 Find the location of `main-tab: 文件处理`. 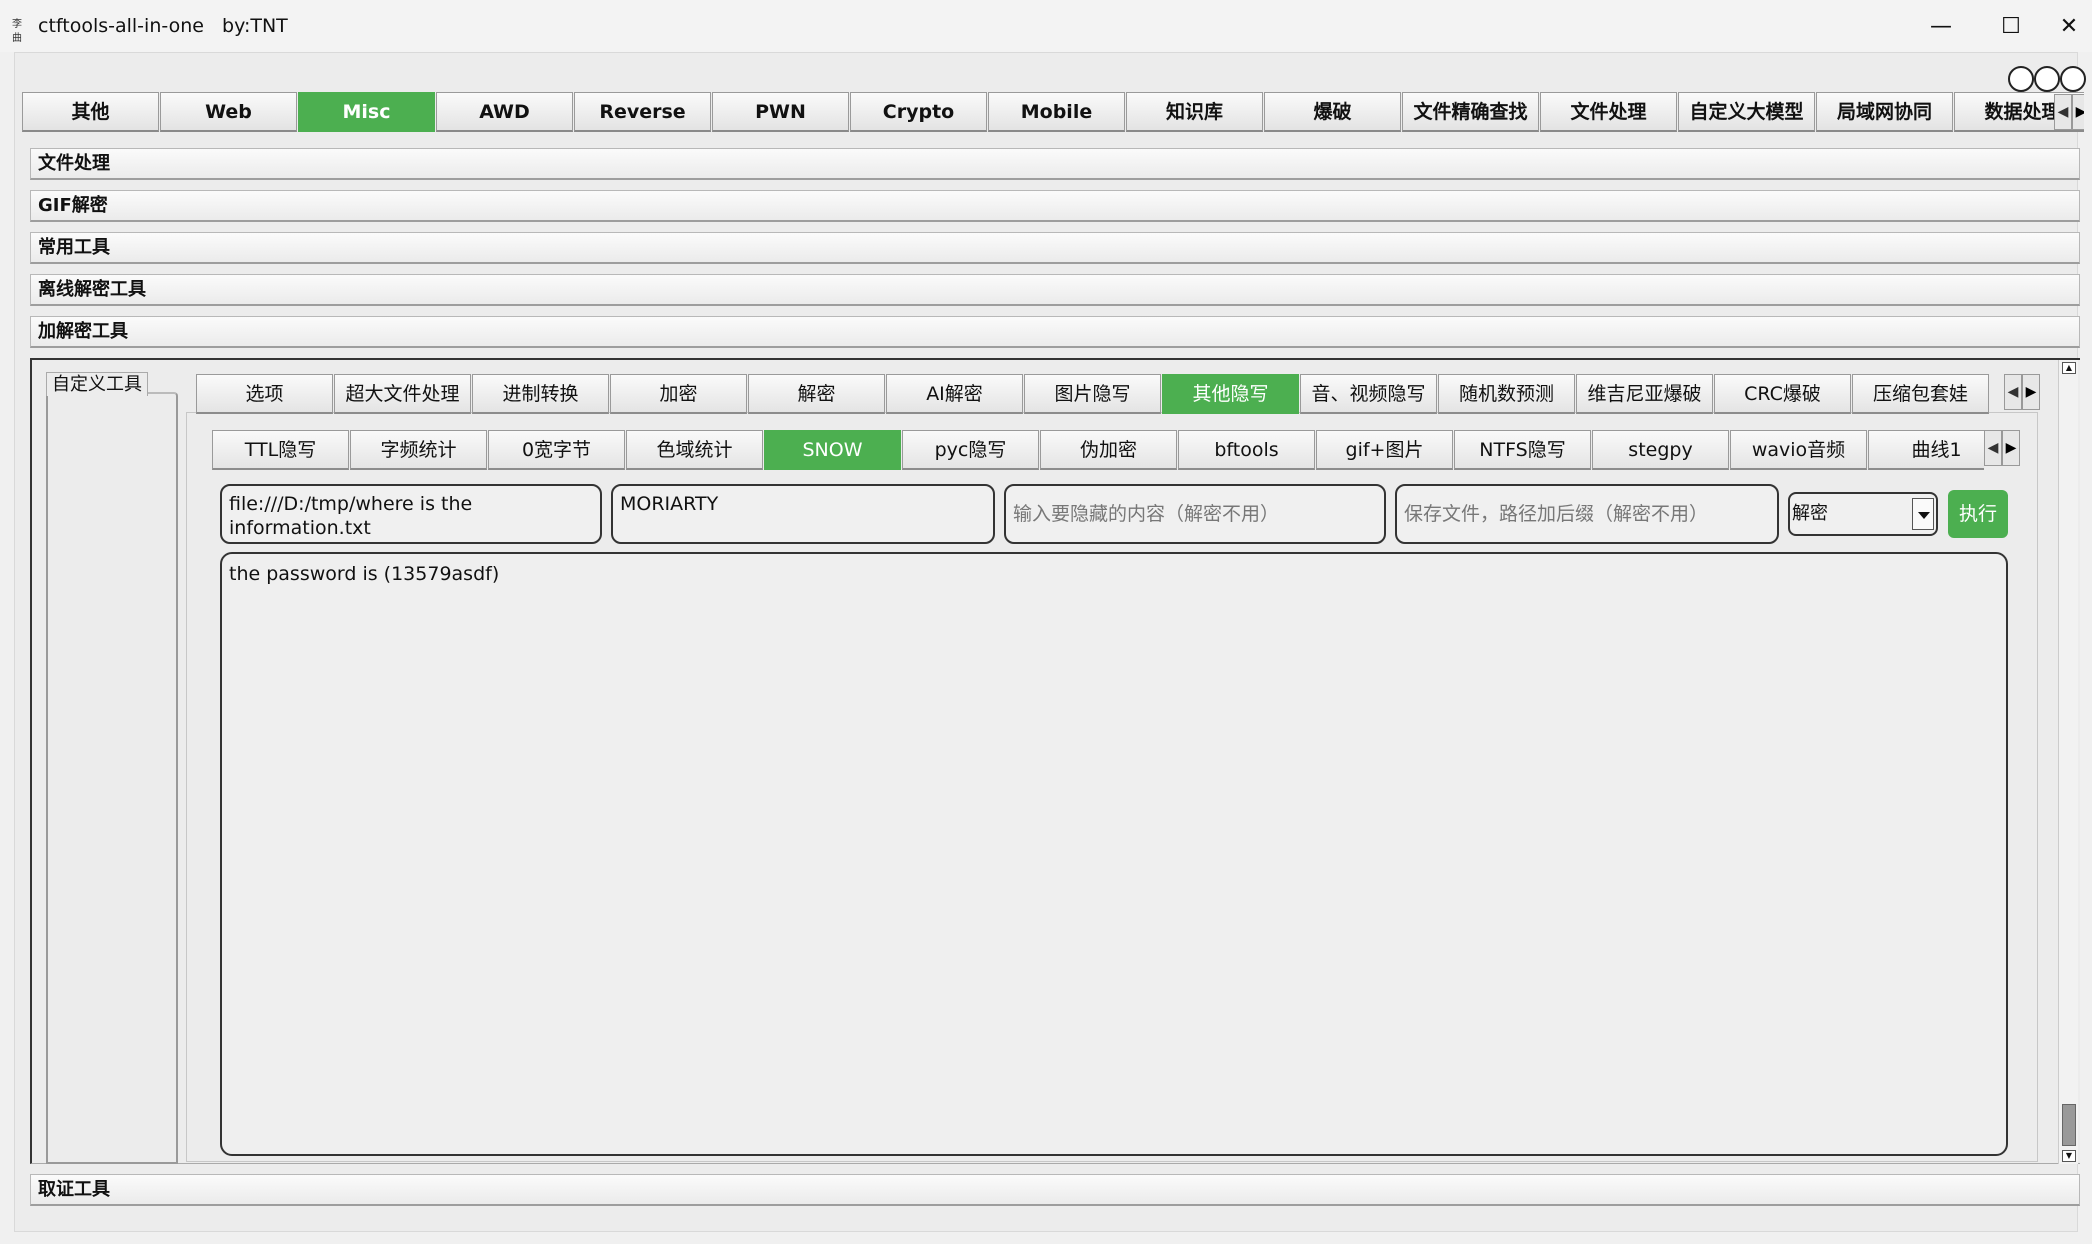

main-tab: 文件处理 is located at coordinates (1608, 112).